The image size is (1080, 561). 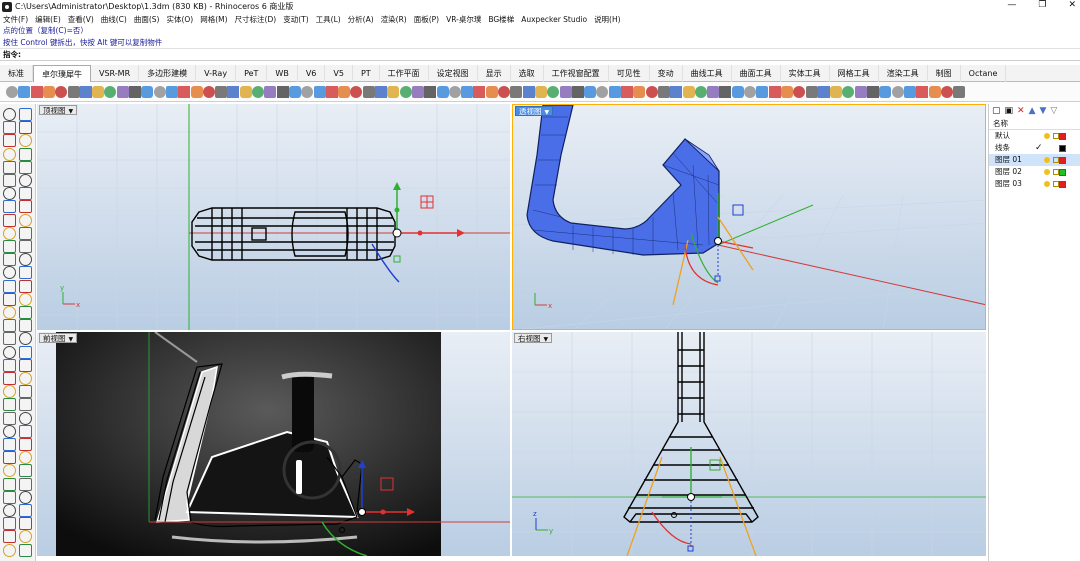 I want to click on tab-zhuoerpu: 卓尔璞犀牛, so click(x=62, y=73).